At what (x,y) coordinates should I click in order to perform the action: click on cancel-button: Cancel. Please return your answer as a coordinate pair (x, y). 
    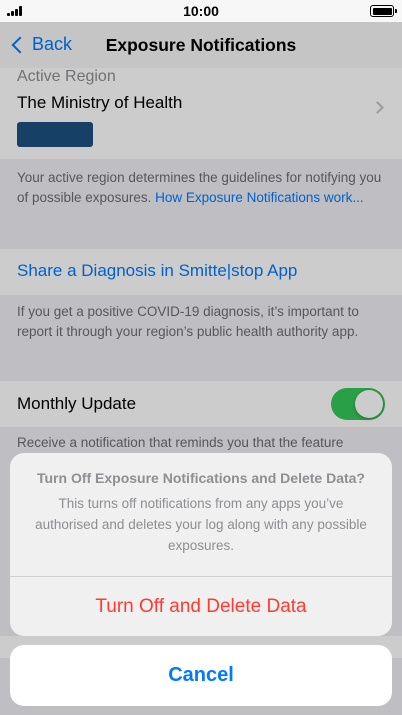
    Looking at the image, I should click on (201, 675).